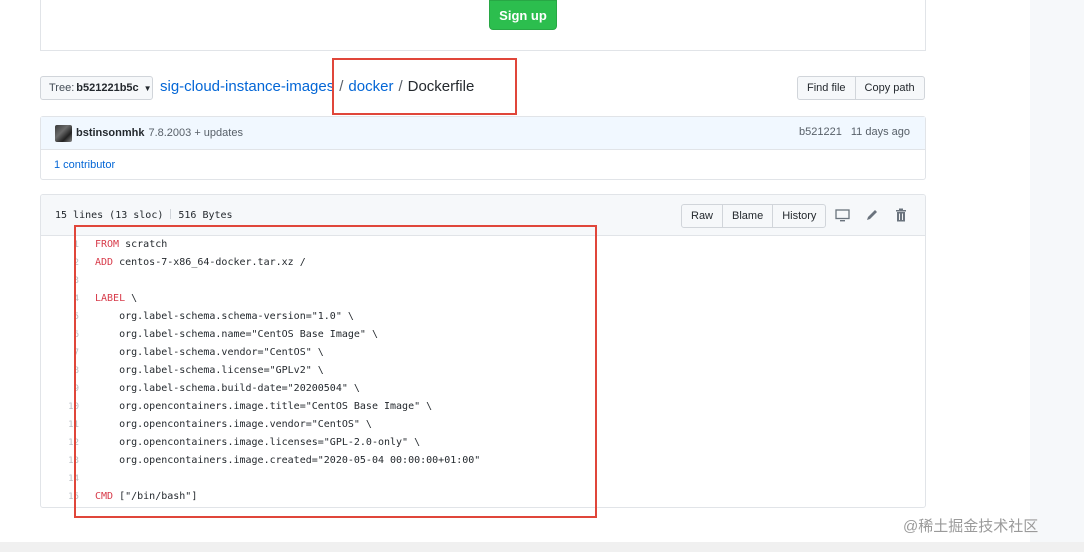  What do you see at coordinates (542, 547) in the screenshot?
I see `page-bottom-edge` at bounding box center [542, 547].